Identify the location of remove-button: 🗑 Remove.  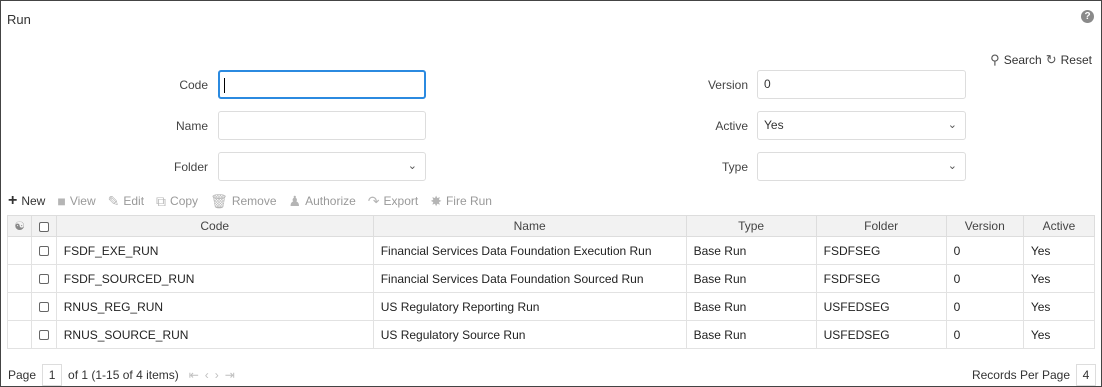
(243, 201).